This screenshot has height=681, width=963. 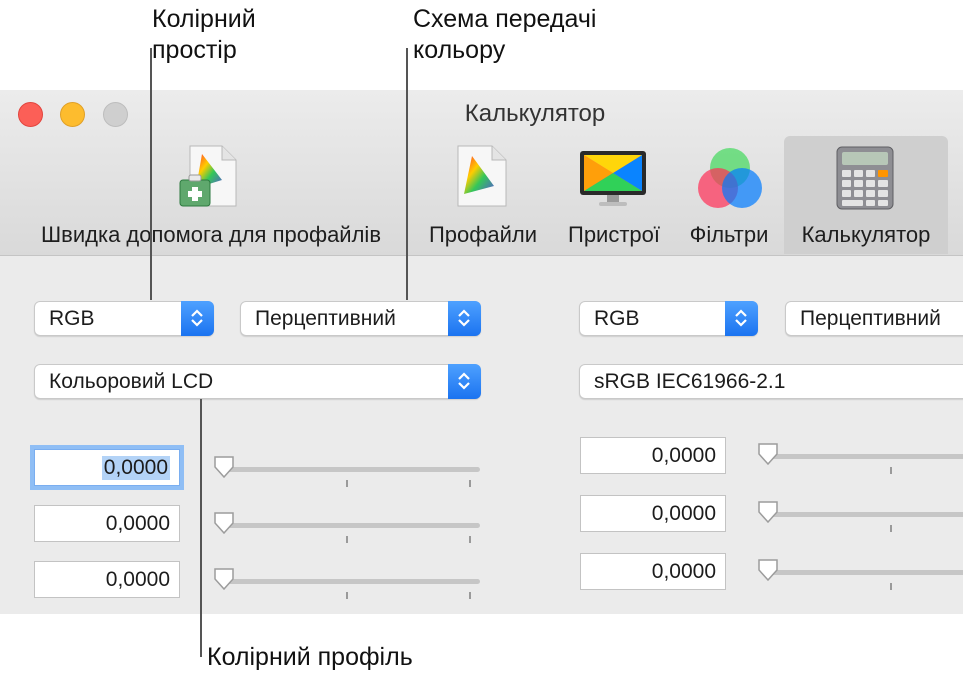 I want to click on right-rendering-intent-popup: Перцептивний, so click(x=874, y=318).